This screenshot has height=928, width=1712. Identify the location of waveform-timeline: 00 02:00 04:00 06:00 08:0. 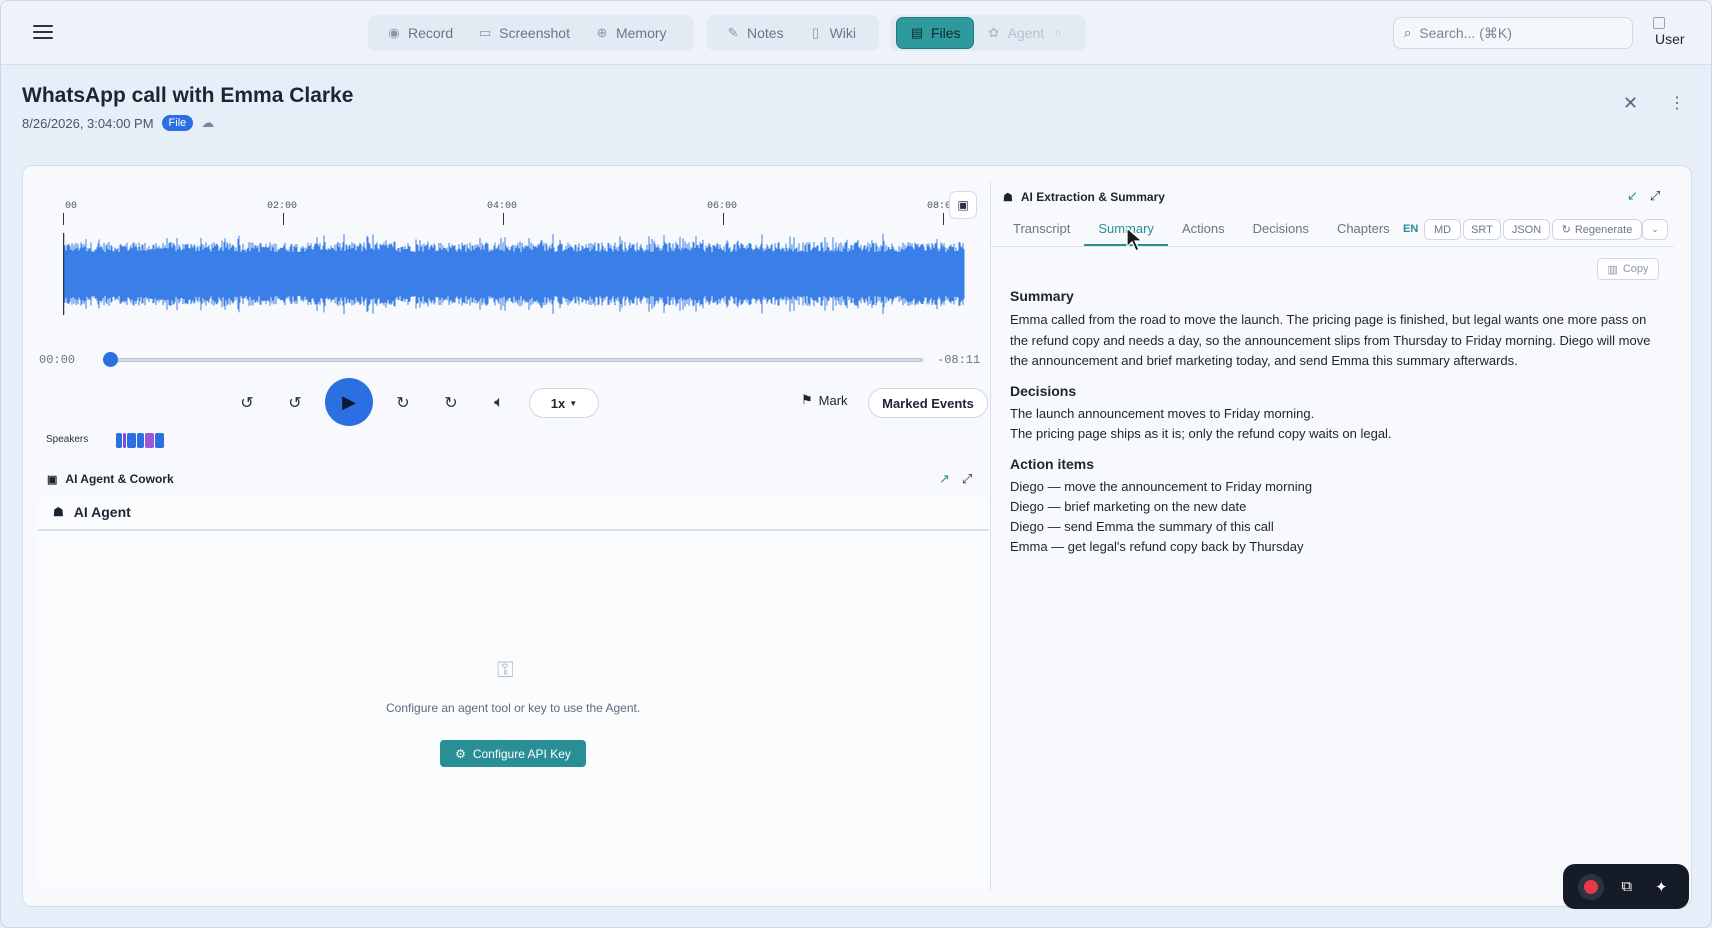
(514, 213).